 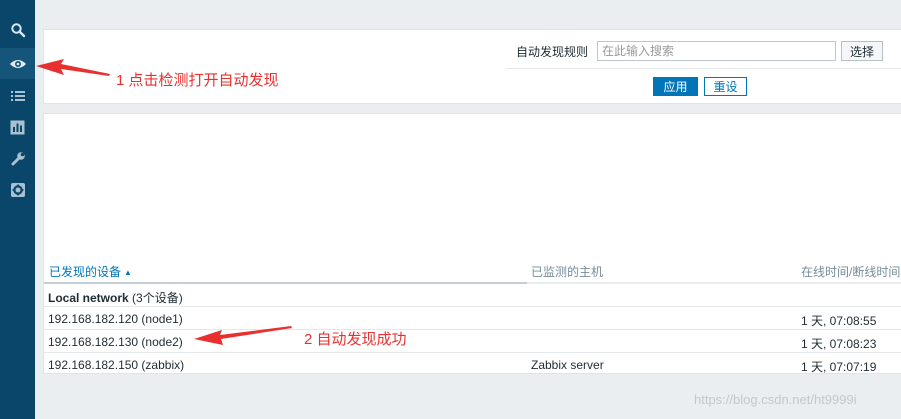 I want to click on annotation-step1: 1 点击检测打开自动发现, so click(x=197, y=80).